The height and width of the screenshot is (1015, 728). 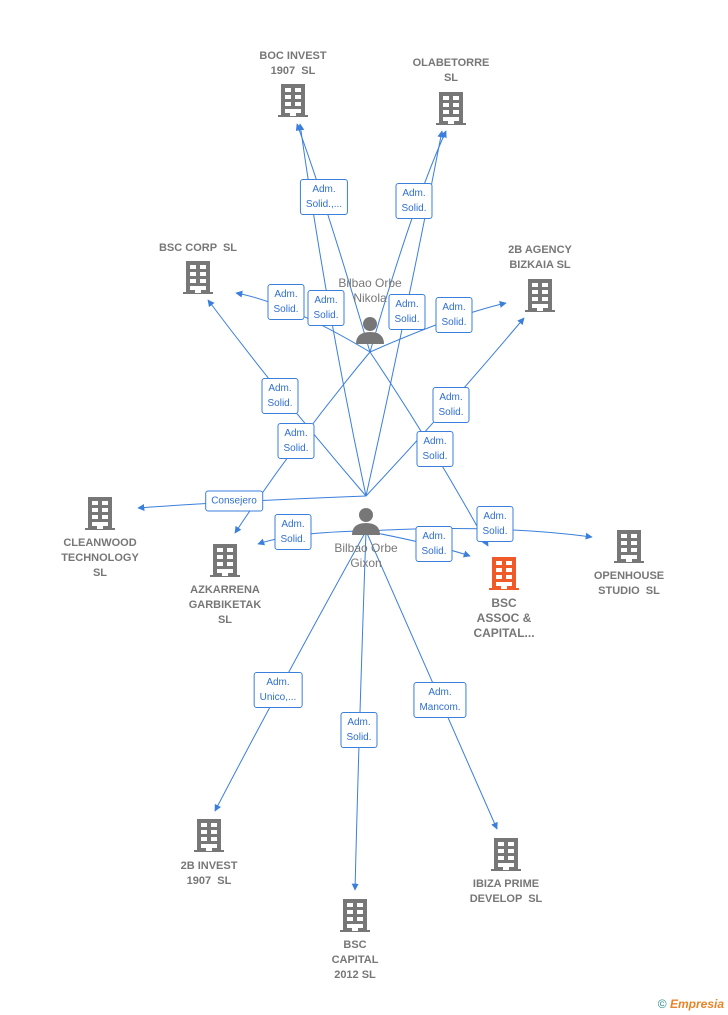 What do you see at coordinates (100, 558) in the screenshot?
I see `company-cleanwood-label: CLEANWOOD TECHNOLOGY SL` at bounding box center [100, 558].